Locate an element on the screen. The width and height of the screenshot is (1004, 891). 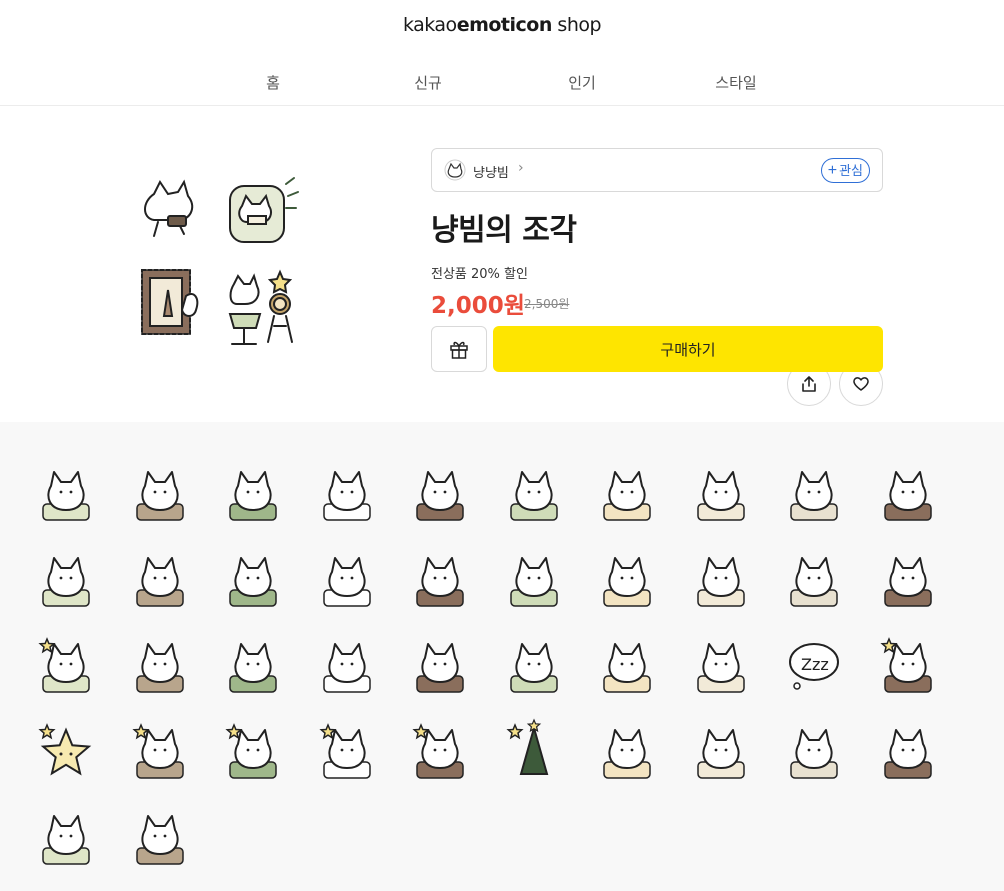
emoticon-cat-note-paper is located at coordinates (160, 837).